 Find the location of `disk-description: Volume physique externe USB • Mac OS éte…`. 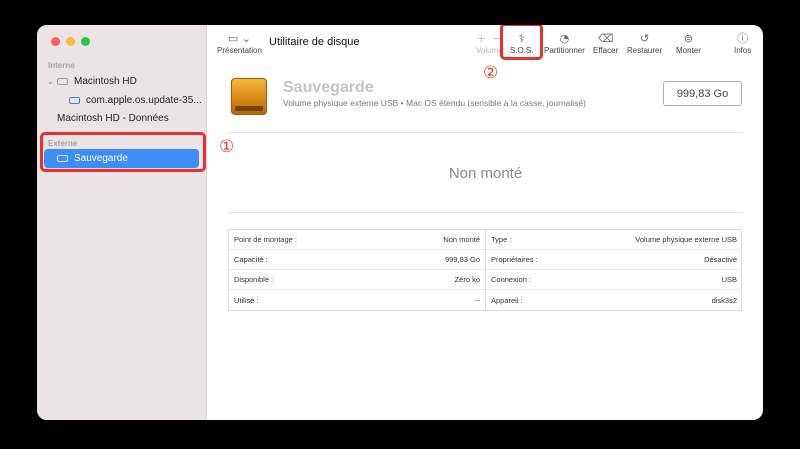

disk-description: Volume physique externe USB • Mac OS éte… is located at coordinates (434, 103).